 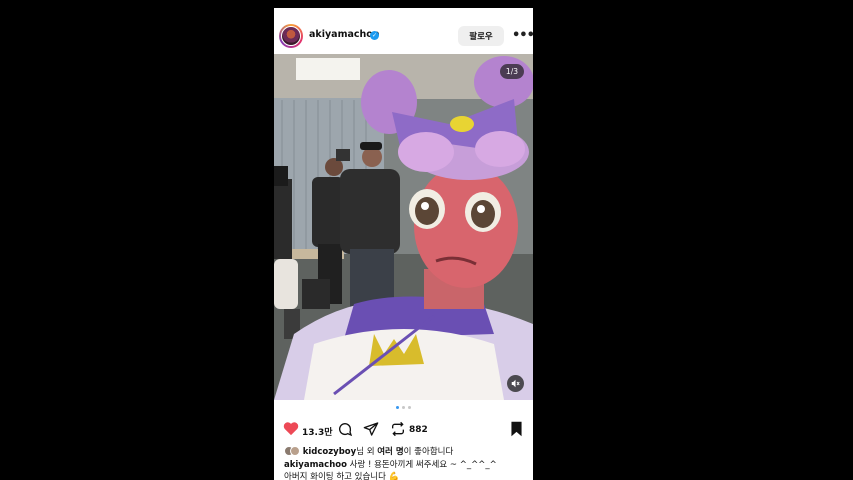 I want to click on speaker-muted-icon, so click(x=515, y=383).